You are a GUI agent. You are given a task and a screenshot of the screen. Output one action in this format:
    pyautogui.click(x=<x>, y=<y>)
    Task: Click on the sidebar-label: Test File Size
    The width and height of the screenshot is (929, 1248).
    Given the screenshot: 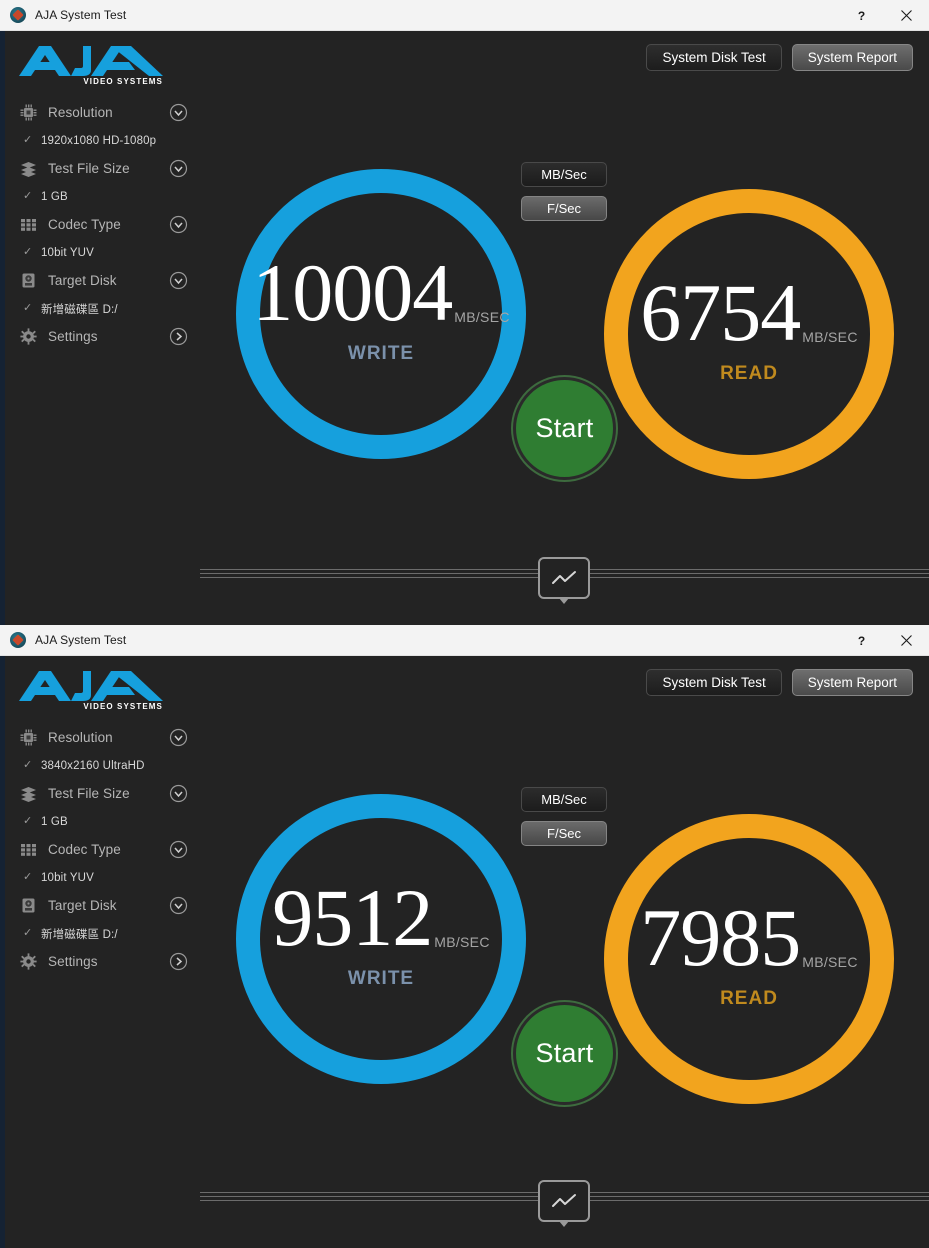 What is the action you would take?
    pyautogui.click(x=89, y=793)
    